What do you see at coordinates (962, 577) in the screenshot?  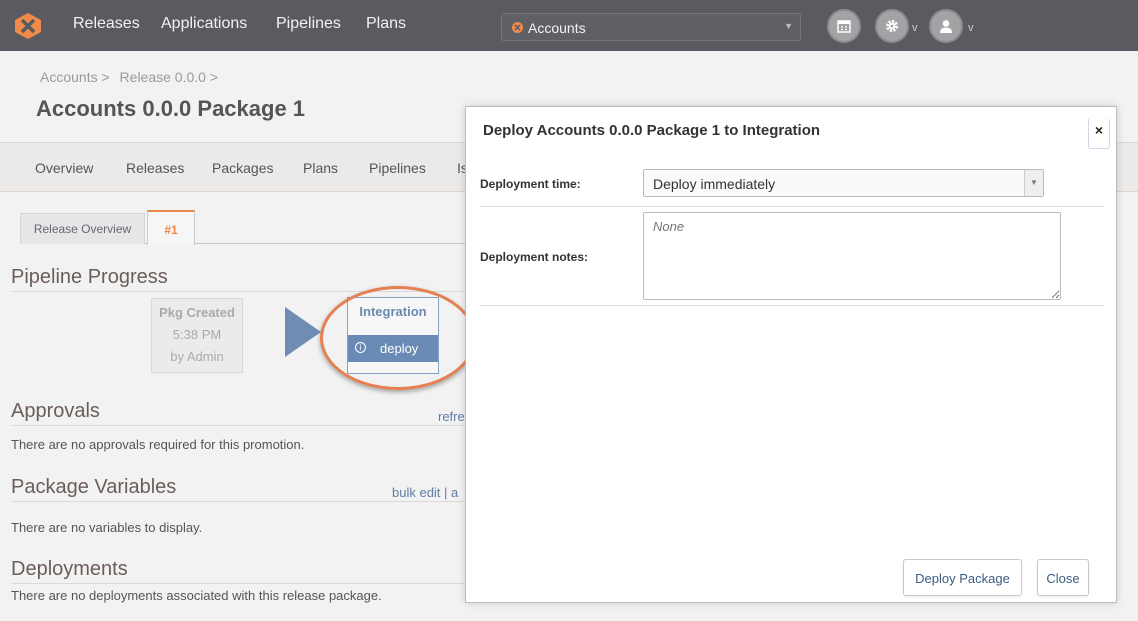 I see `deploy-package-button: Deploy Package` at bounding box center [962, 577].